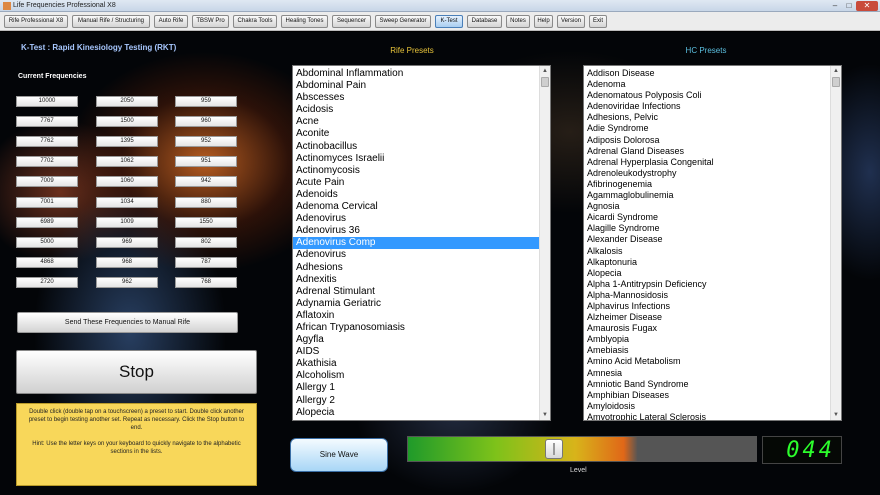  I want to click on tab-version: Version, so click(571, 21).